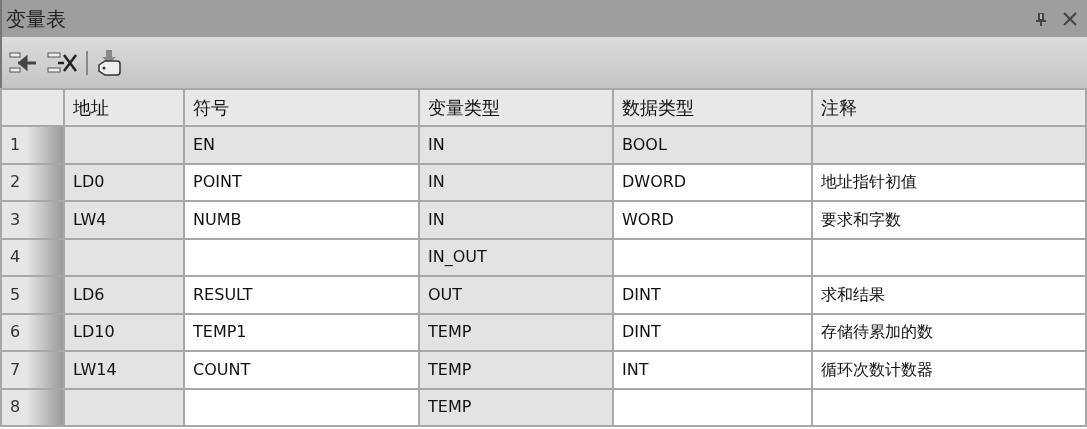  I want to click on table-cell: LD10, so click(94, 332).